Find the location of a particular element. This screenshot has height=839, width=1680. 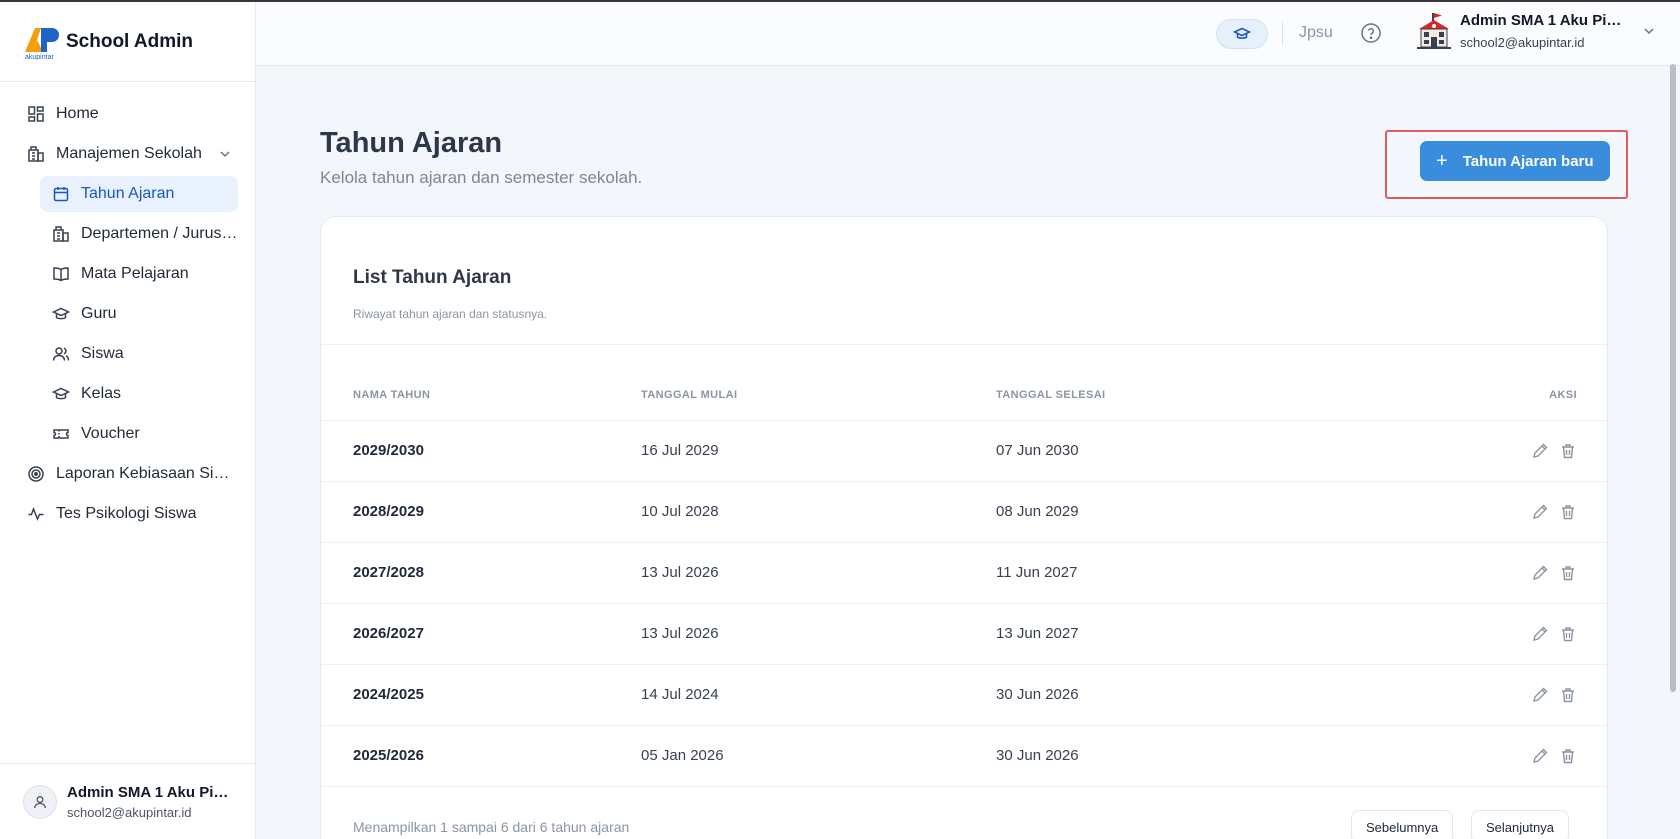

calendar-icon is located at coordinates (61, 194).